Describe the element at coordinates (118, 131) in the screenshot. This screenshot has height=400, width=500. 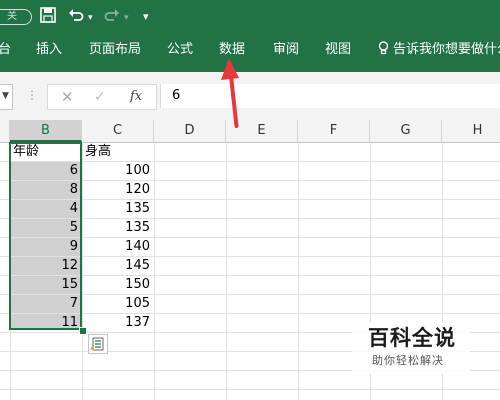
I see `column-header-c: C` at that location.